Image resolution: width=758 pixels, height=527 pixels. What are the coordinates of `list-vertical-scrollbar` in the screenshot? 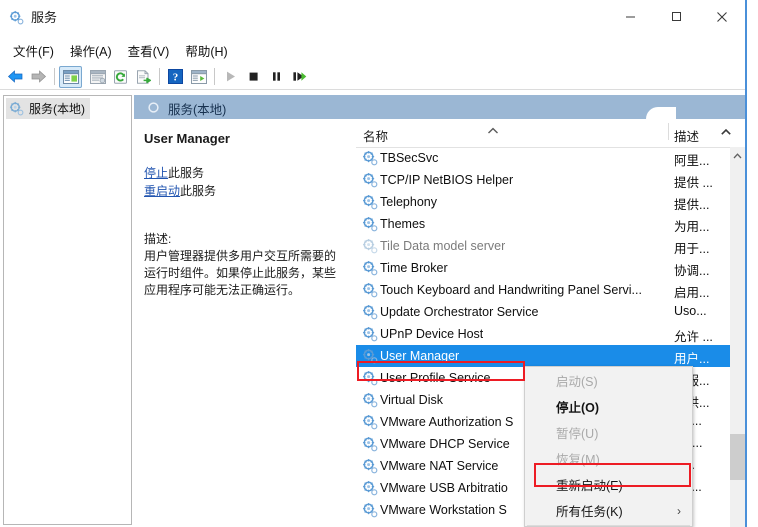 It's located at (737, 337).